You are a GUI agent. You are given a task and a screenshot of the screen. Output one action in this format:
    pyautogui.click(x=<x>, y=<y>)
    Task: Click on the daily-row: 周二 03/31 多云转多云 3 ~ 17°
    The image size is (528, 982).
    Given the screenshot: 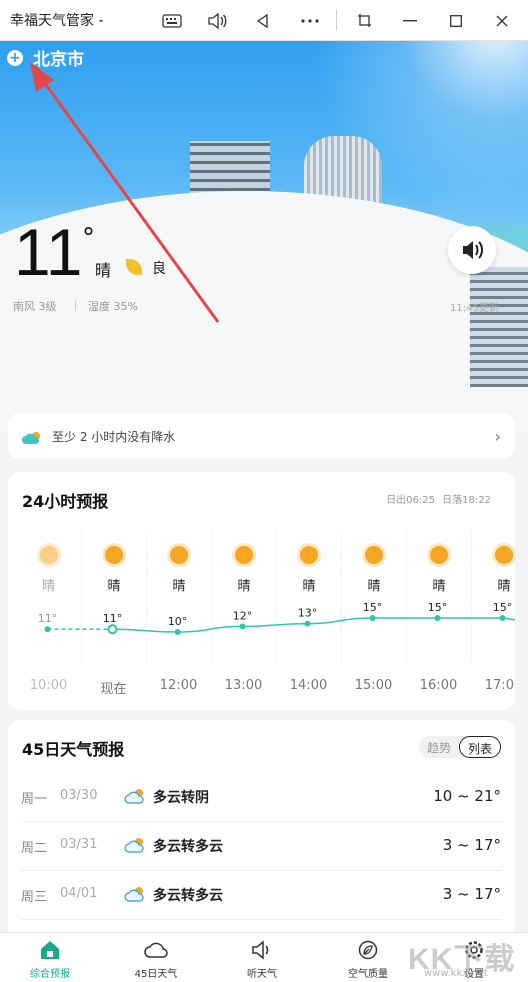 What is the action you would take?
    pyautogui.click(x=261, y=847)
    